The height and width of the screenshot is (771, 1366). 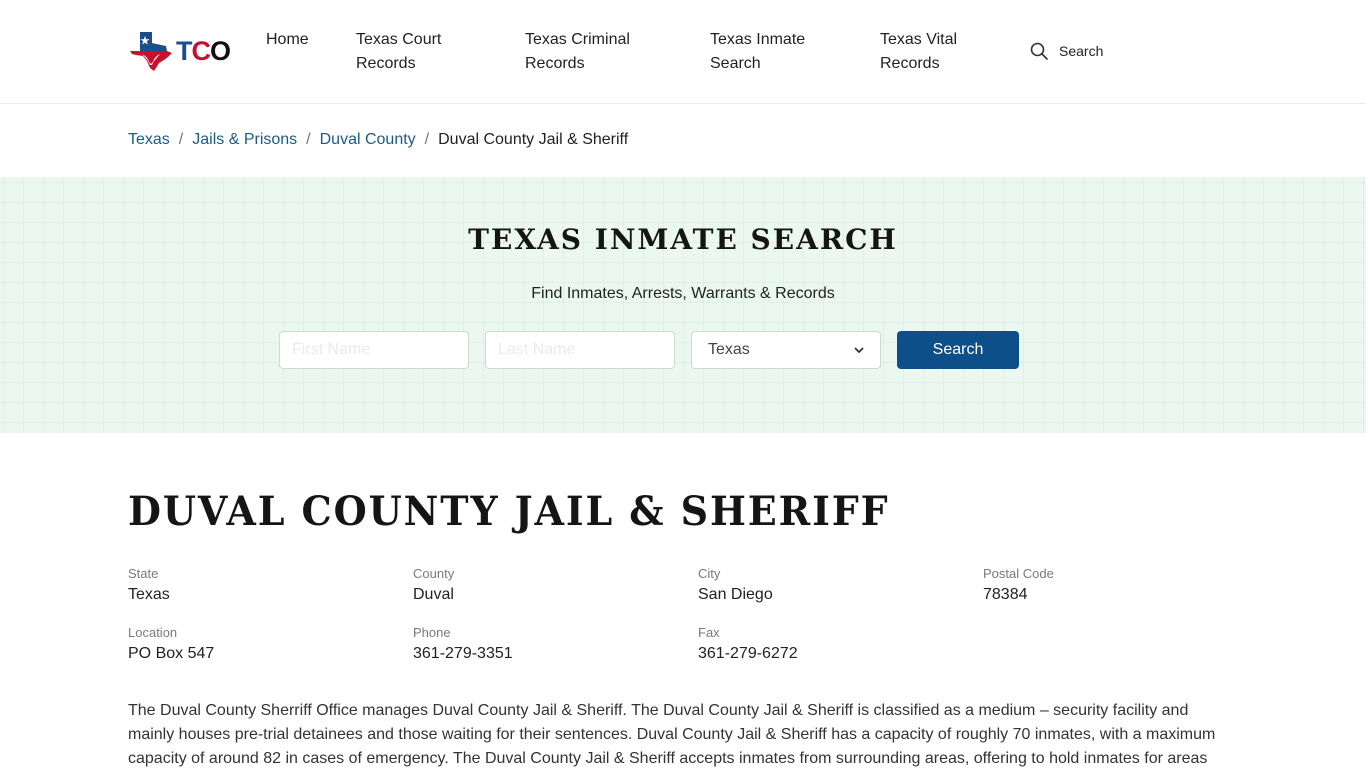 What do you see at coordinates (149, 594) in the screenshot?
I see `info-value: Texas` at bounding box center [149, 594].